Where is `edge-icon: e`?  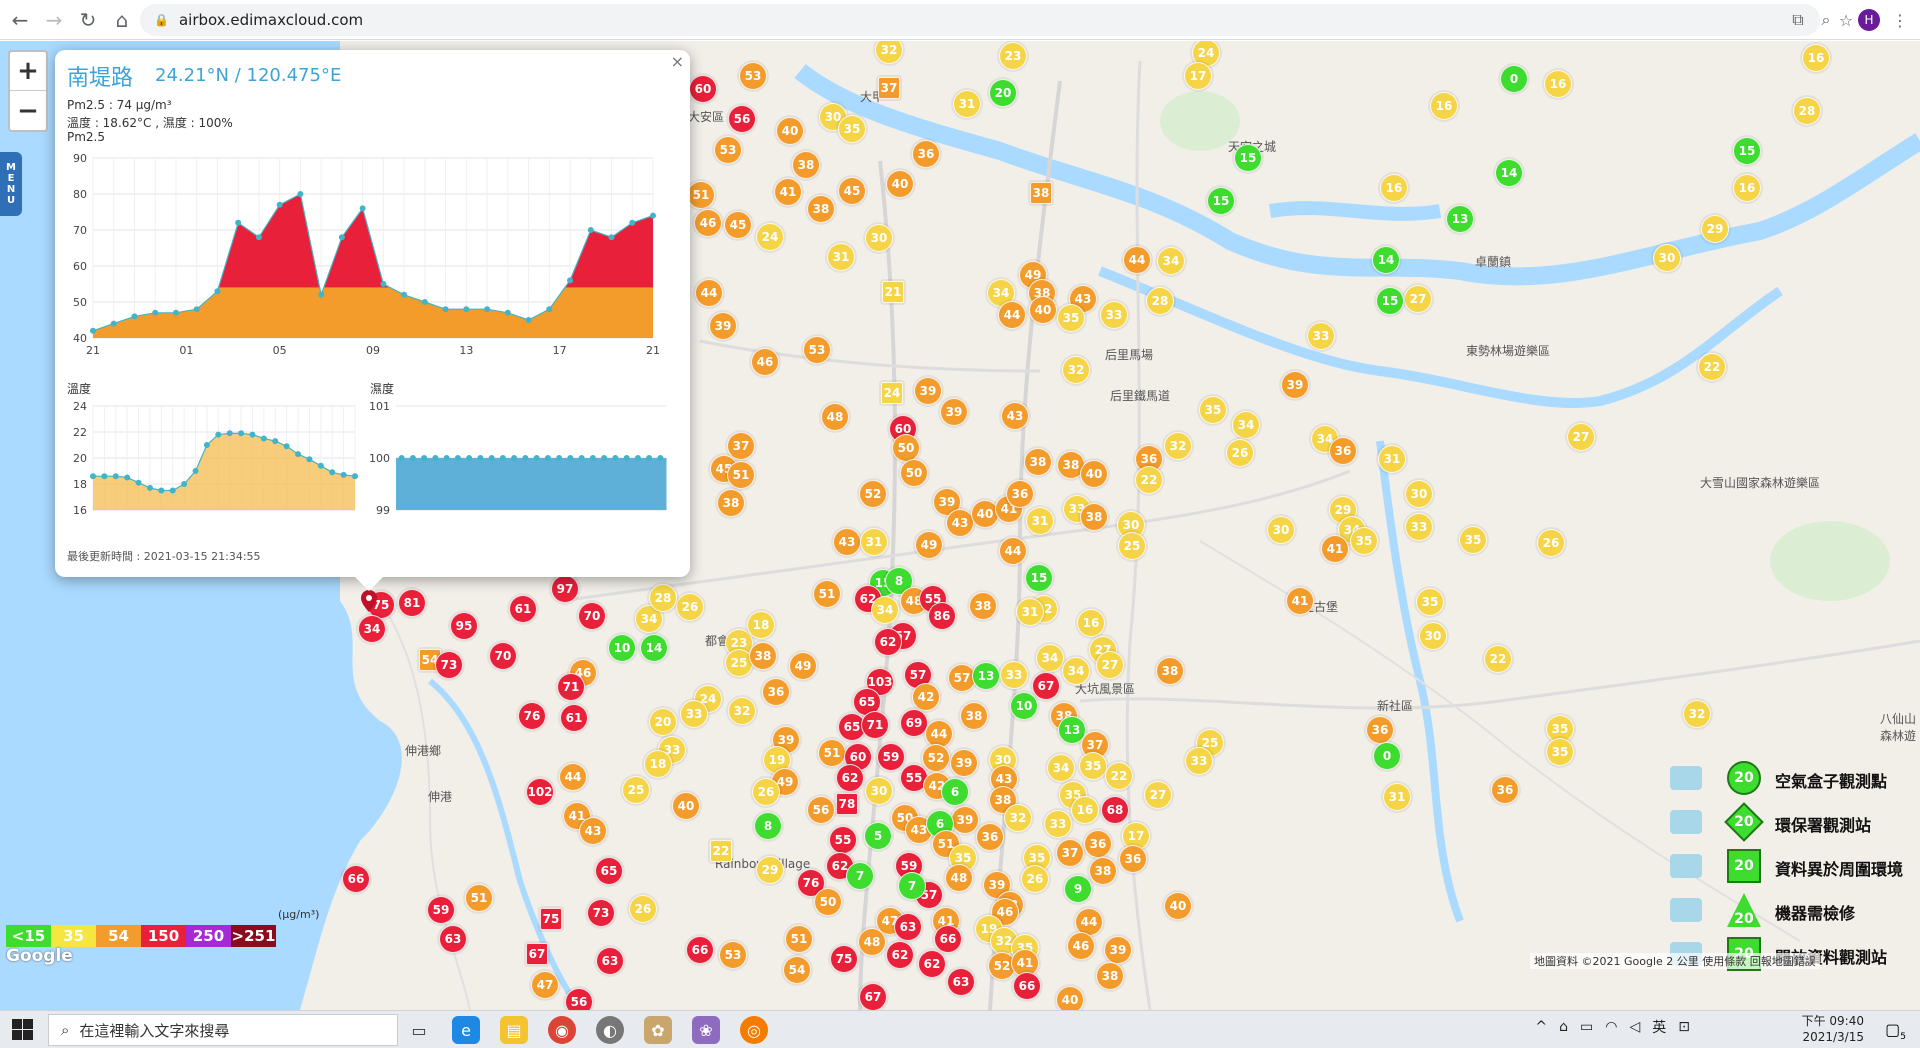
edge-icon: e is located at coordinates (466, 1030).